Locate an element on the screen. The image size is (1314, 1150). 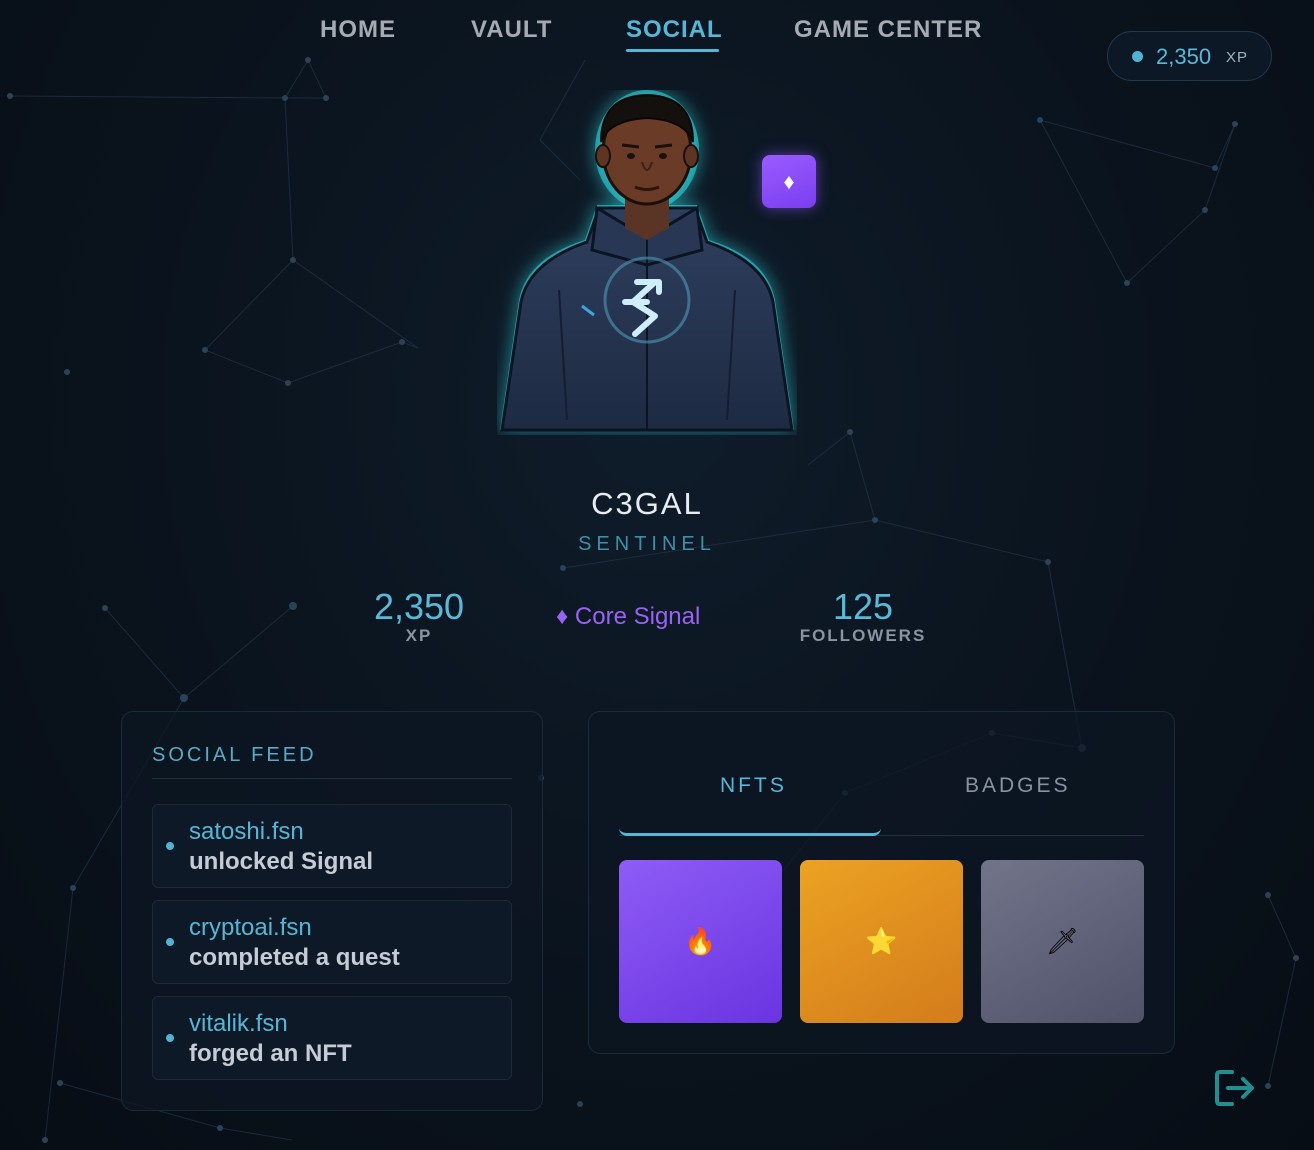
feed-item-action: unlocked Signal is located at coordinates (281, 861).